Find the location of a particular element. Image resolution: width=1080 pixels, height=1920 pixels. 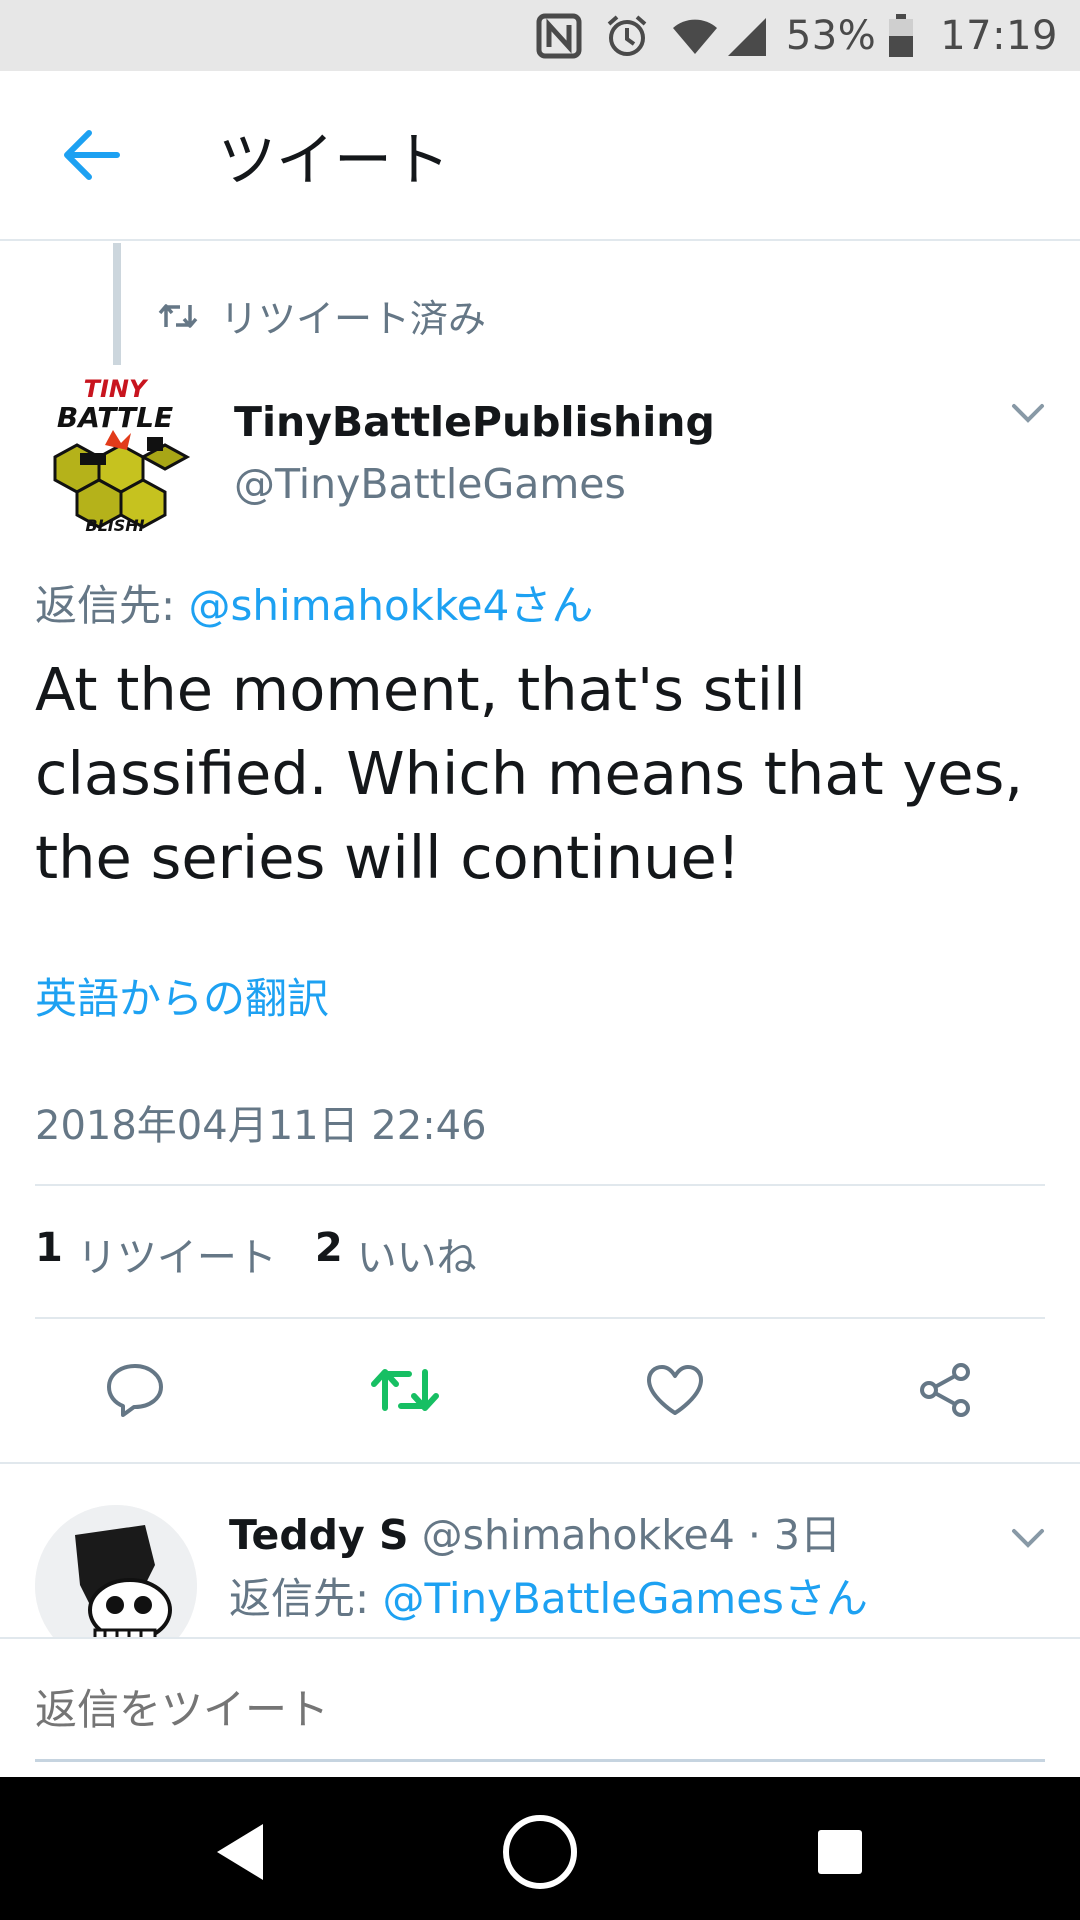

retweet-button is located at coordinates (405, 1390).